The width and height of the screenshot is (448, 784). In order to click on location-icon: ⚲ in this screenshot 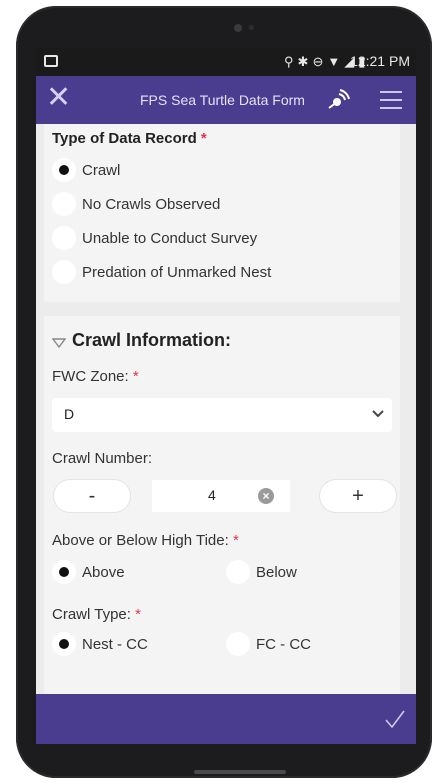, I will do `click(291, 61)`.